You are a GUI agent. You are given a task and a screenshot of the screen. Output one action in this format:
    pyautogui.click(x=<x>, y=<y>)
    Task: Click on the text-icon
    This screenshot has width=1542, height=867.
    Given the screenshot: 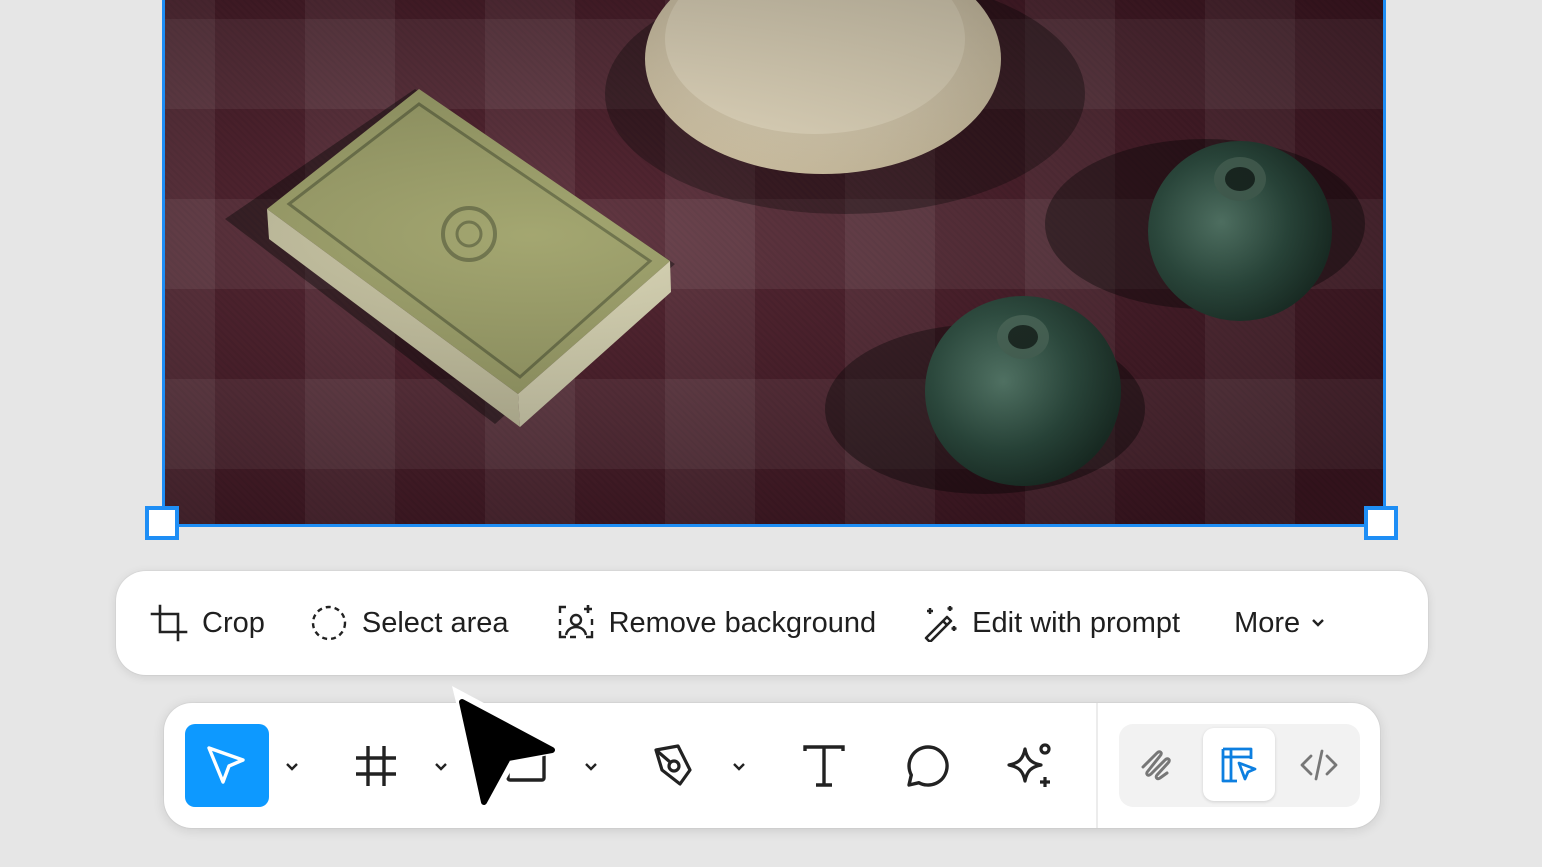 What is the action you would take?
    pyautogui.click(x=824, y=765)
    